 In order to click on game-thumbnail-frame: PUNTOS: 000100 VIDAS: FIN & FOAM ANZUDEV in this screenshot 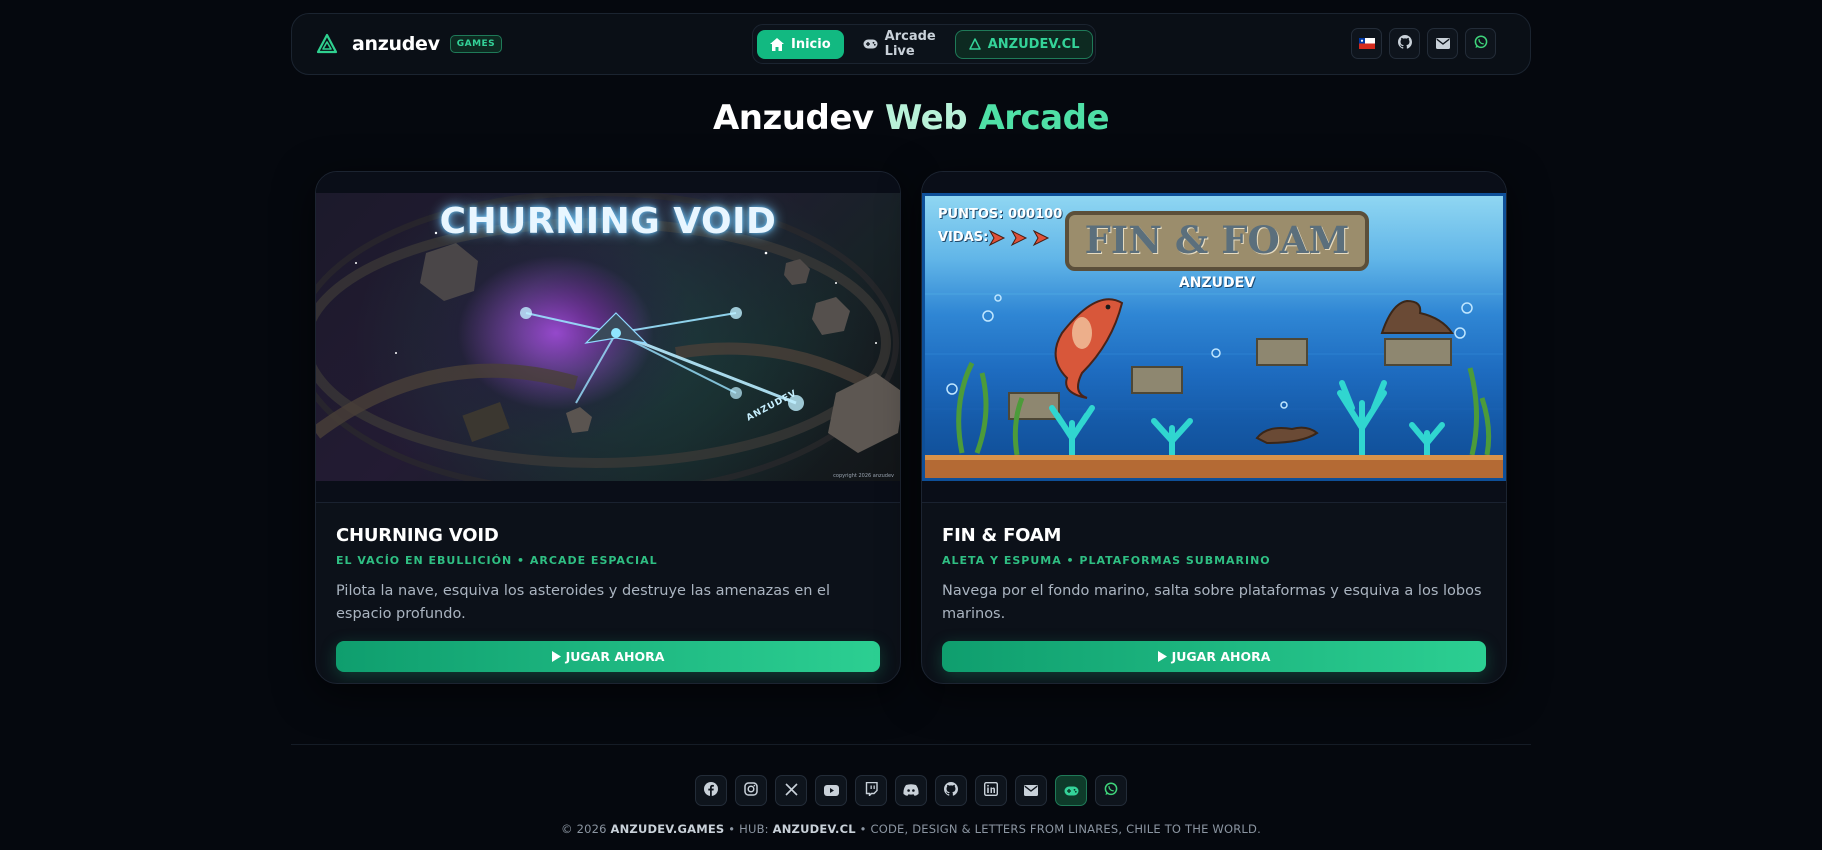, I will do `click(1214, 337)`.